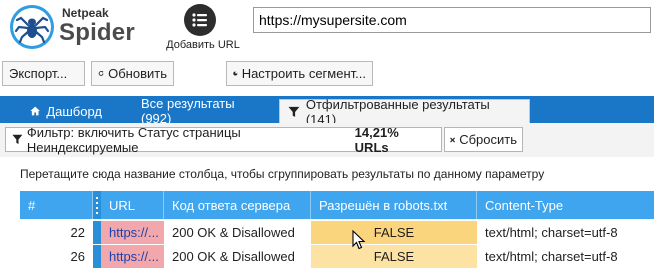  What do you see at coordinates (35, 111) in the screenshot?
I see `home-icon` at bounding box center [35, 111].